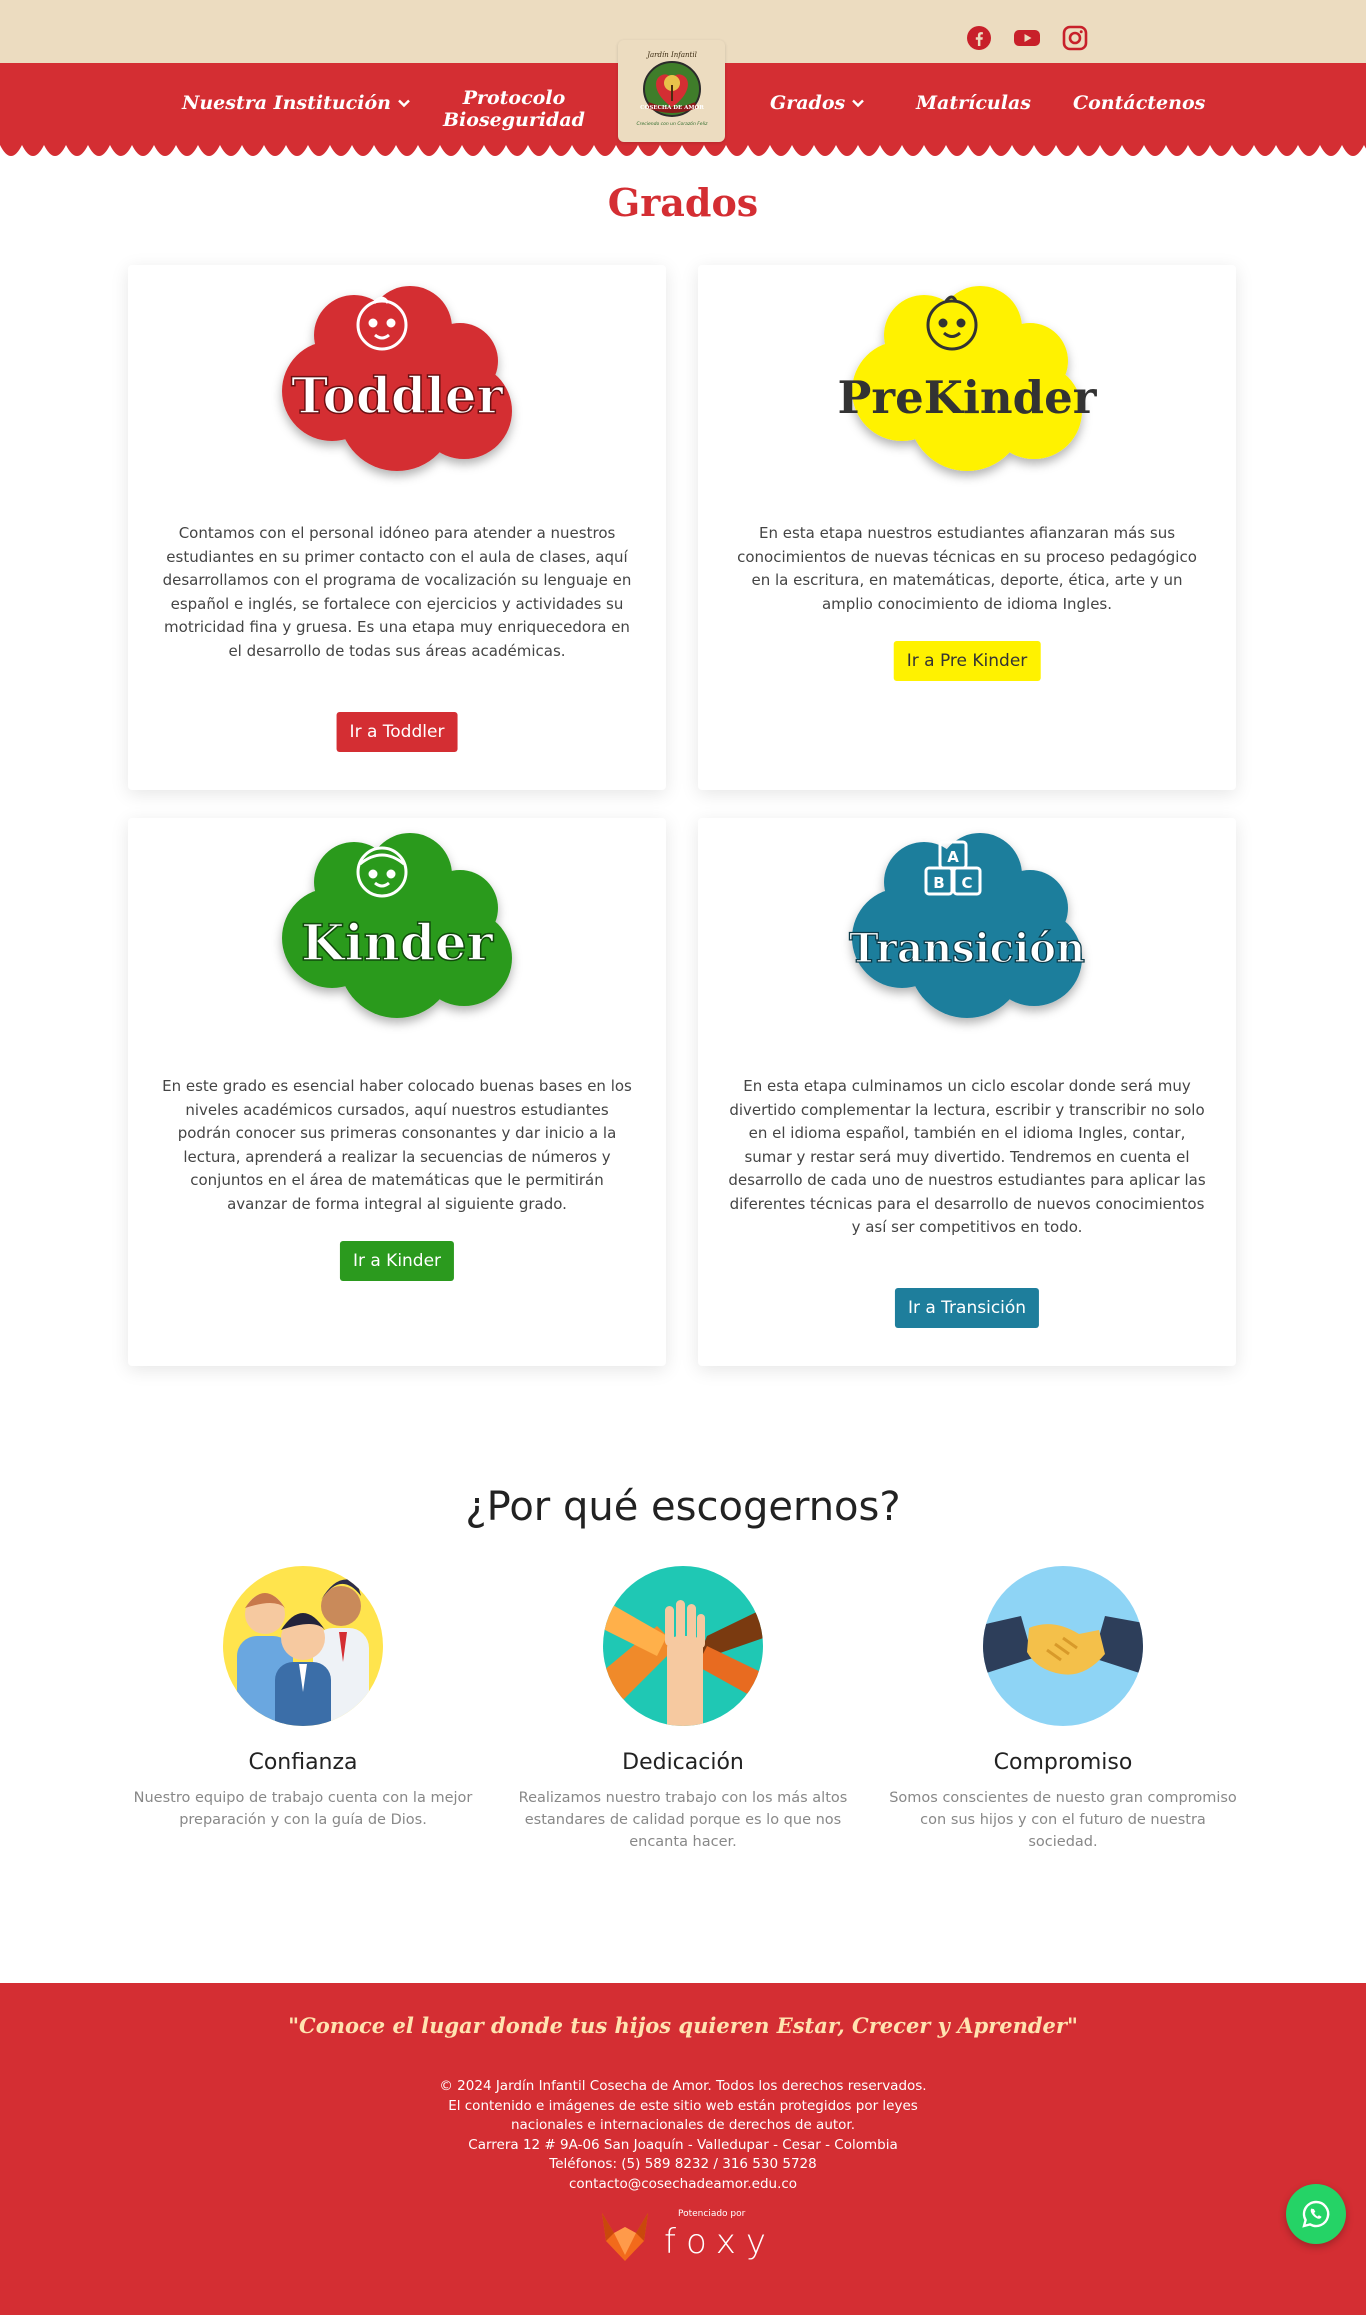 The width and height of the screenshot is (1366, 2315). I want to click on why-section-title: ¿Por qué escogernos?, so click(683, 1507).